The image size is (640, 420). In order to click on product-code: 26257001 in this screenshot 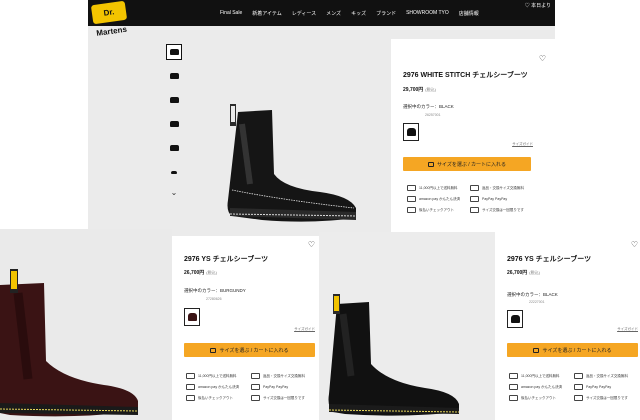, I will do `click(433, 115)`.